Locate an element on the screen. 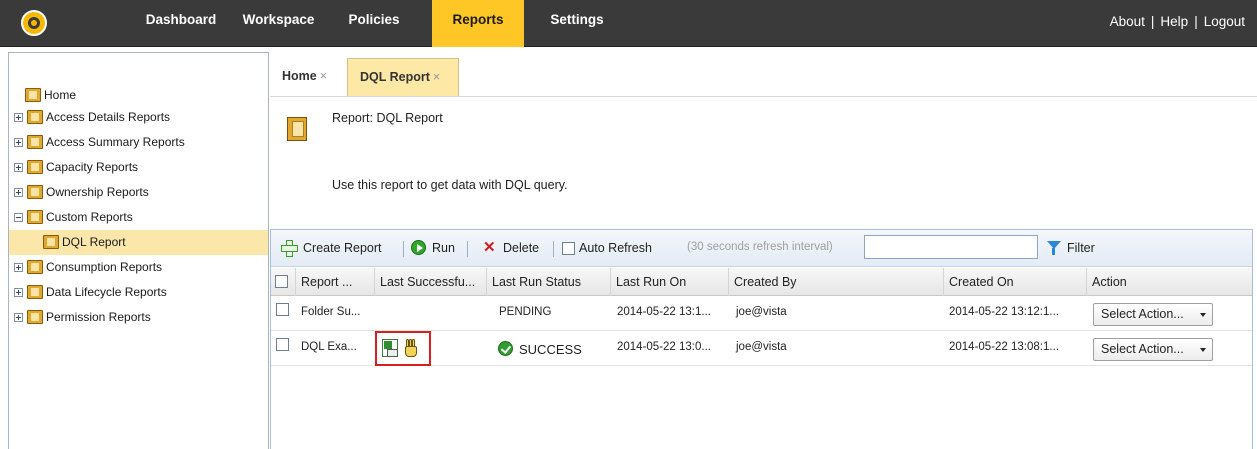 Image resolution: width=1257 pixels, height=449 pixels. tree-item-label: Access Details Reports is located at coordinates (108, 117).